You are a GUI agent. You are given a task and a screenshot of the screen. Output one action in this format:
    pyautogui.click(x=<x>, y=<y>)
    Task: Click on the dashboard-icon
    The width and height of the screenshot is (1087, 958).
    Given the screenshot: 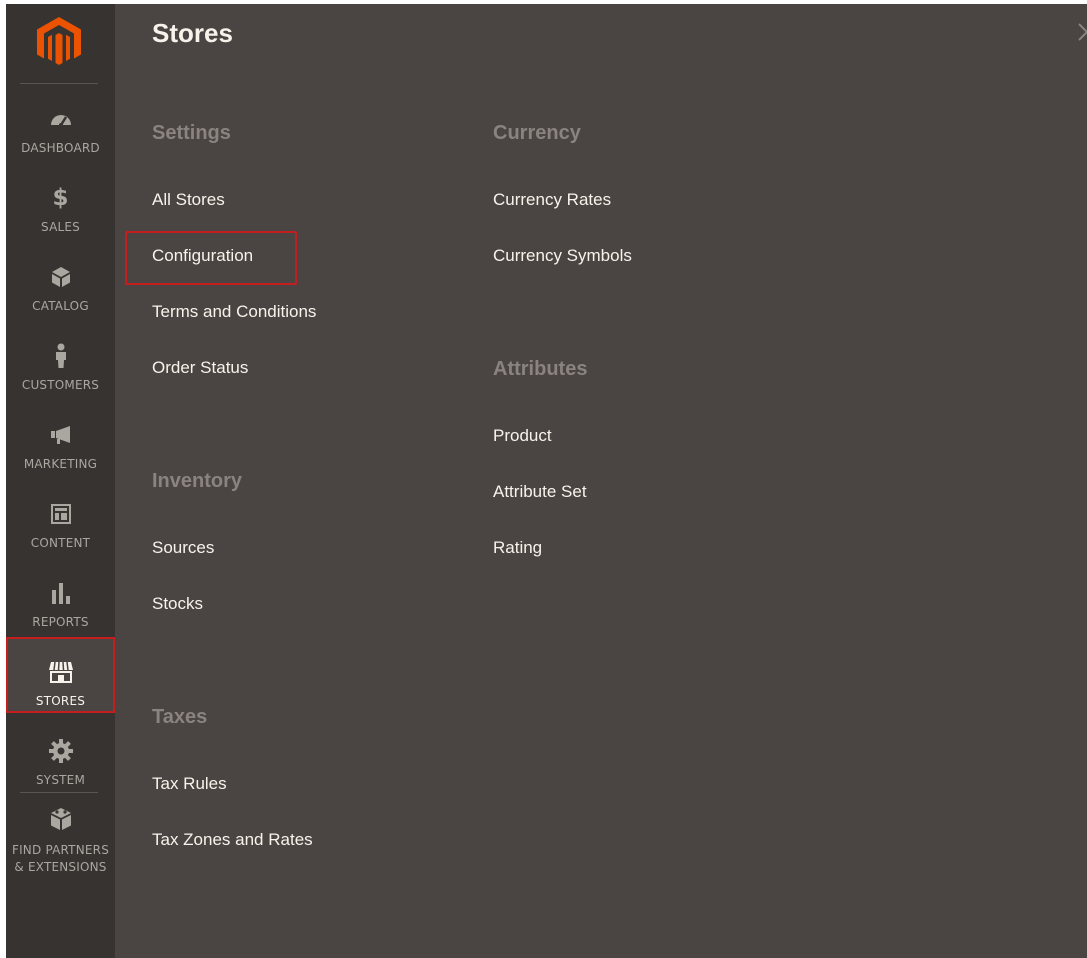 What is the action you would take?
    pyautogui.click(x=60, y=119)
    